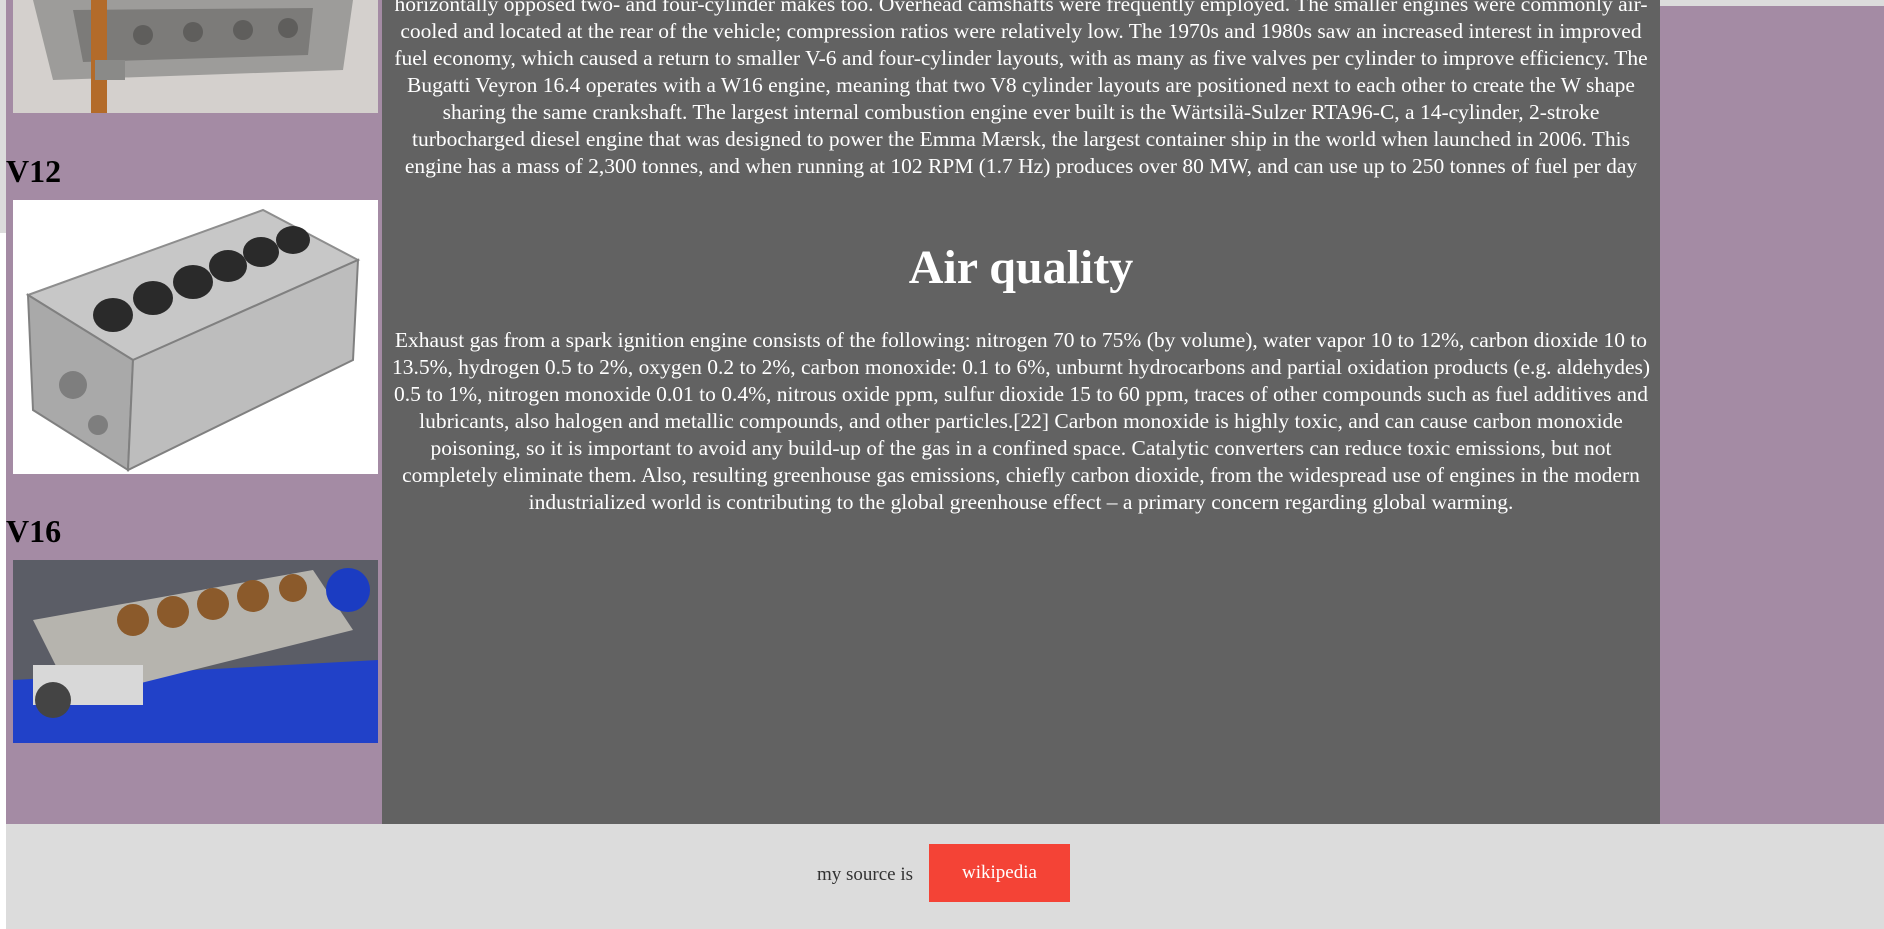 The width and height of the screenshot is (1884, 929). I want to click on source-label: my source is, so click(865, 874).